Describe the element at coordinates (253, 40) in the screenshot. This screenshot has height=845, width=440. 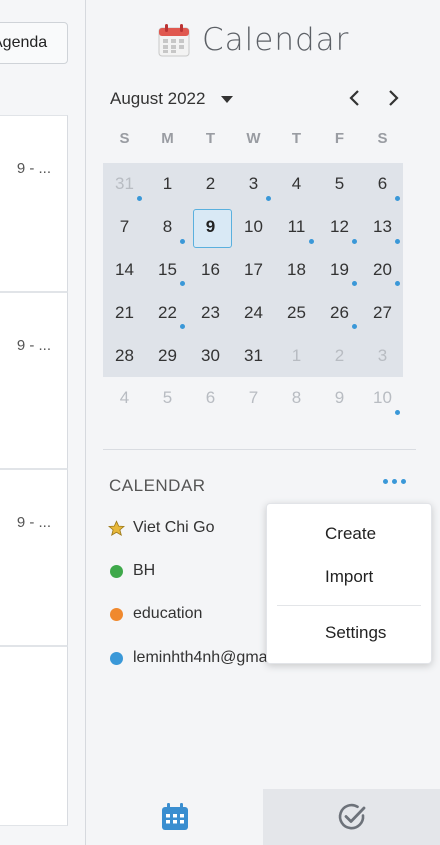
I see `panel-header: Calendar` at that location.